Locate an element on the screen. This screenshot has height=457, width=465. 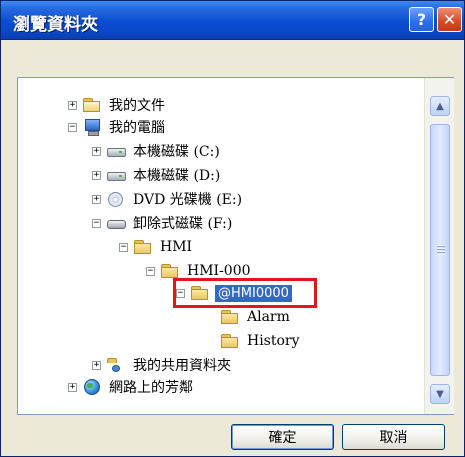
dvd-drive-icon is located at coordinates (116, 199).